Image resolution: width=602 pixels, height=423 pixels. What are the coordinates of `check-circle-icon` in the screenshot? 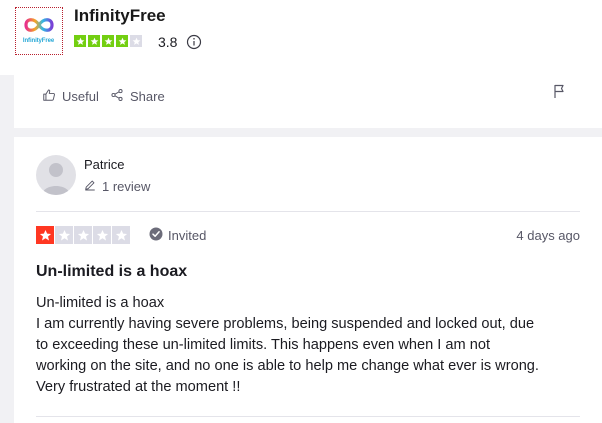 It's located at (156, 235).